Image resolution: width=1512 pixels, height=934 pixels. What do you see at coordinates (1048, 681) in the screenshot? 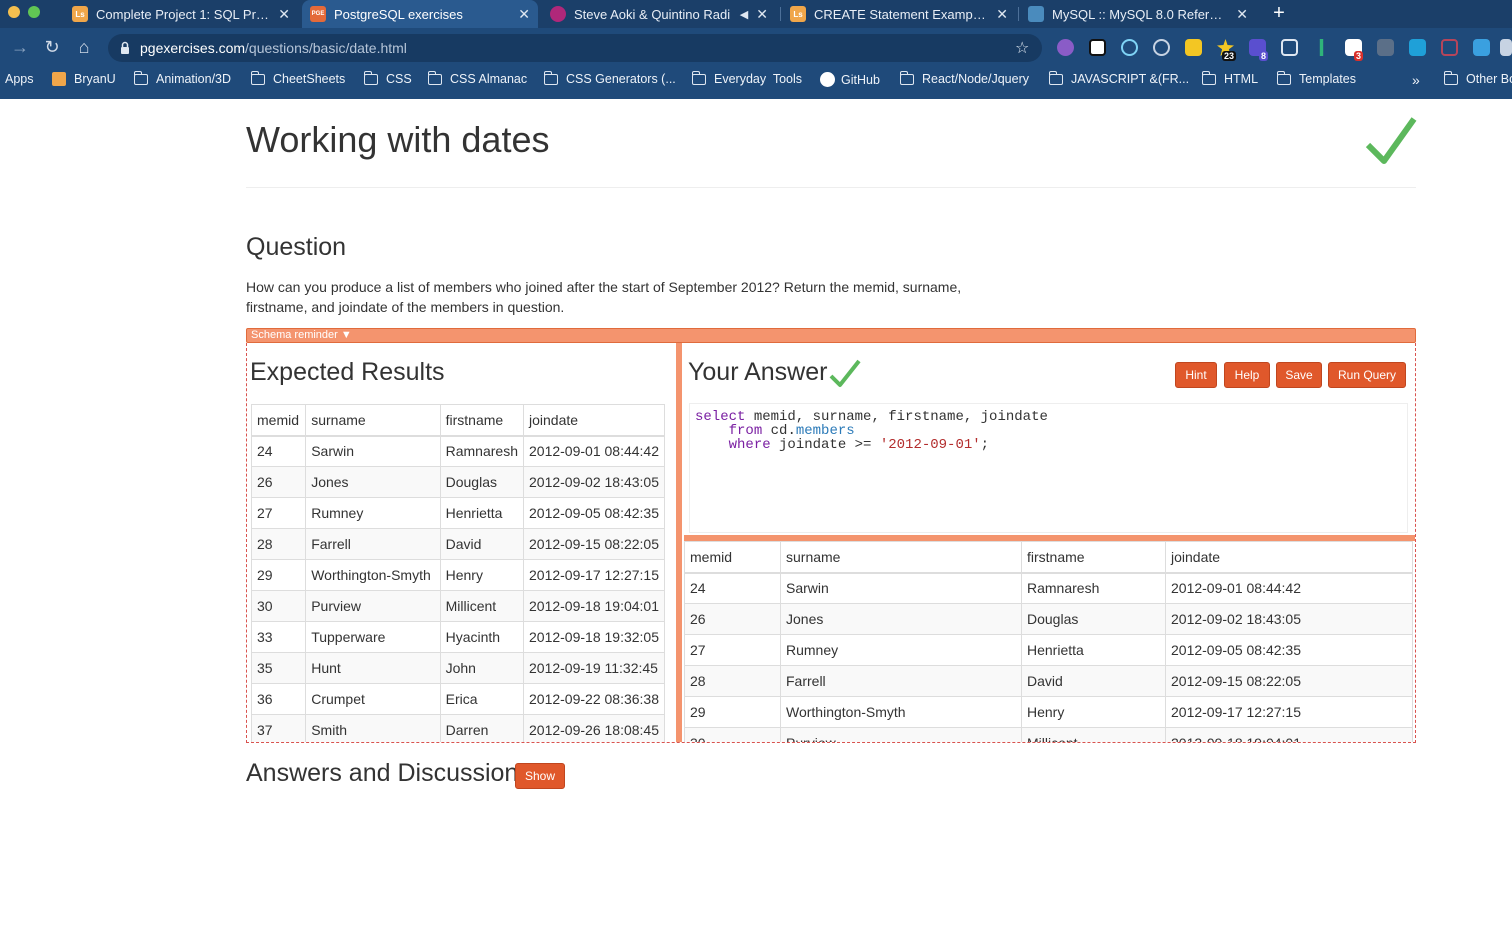
I see `table-row: 28 Farrell David 2012-09-15 08:22:05` at bounding box center [1048, 681].